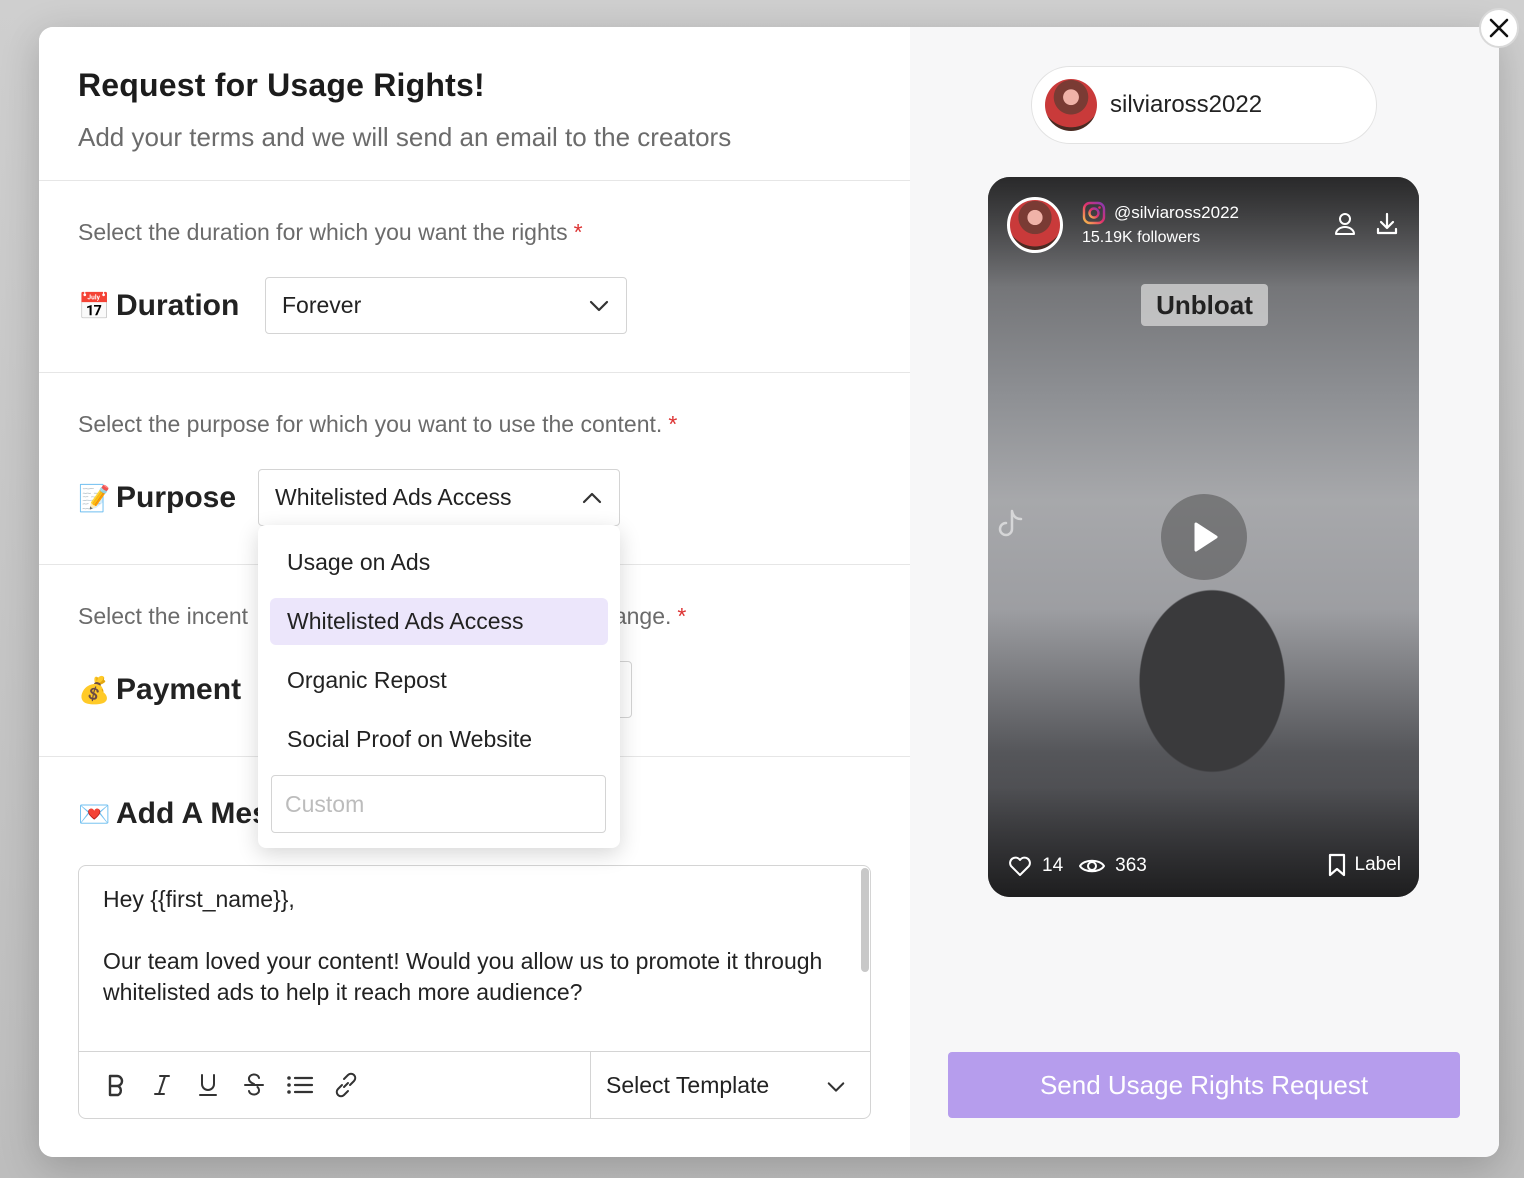 The image size is (1524, 1178). Describe the element at coordinates (1387, 224) in the screenshot. I see `download-icon` at that location.